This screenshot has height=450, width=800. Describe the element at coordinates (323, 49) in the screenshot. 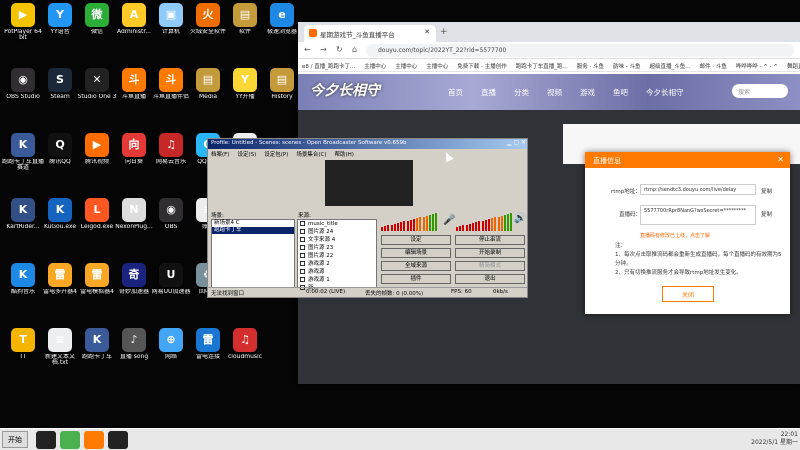

I see `forward-icon: →` at that location.